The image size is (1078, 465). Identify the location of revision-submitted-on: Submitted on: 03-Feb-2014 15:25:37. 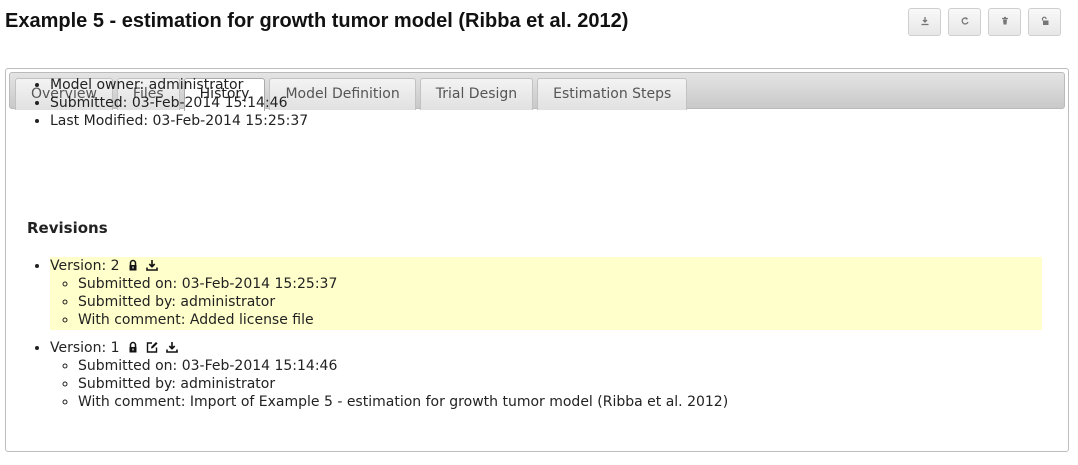
(560, 284).